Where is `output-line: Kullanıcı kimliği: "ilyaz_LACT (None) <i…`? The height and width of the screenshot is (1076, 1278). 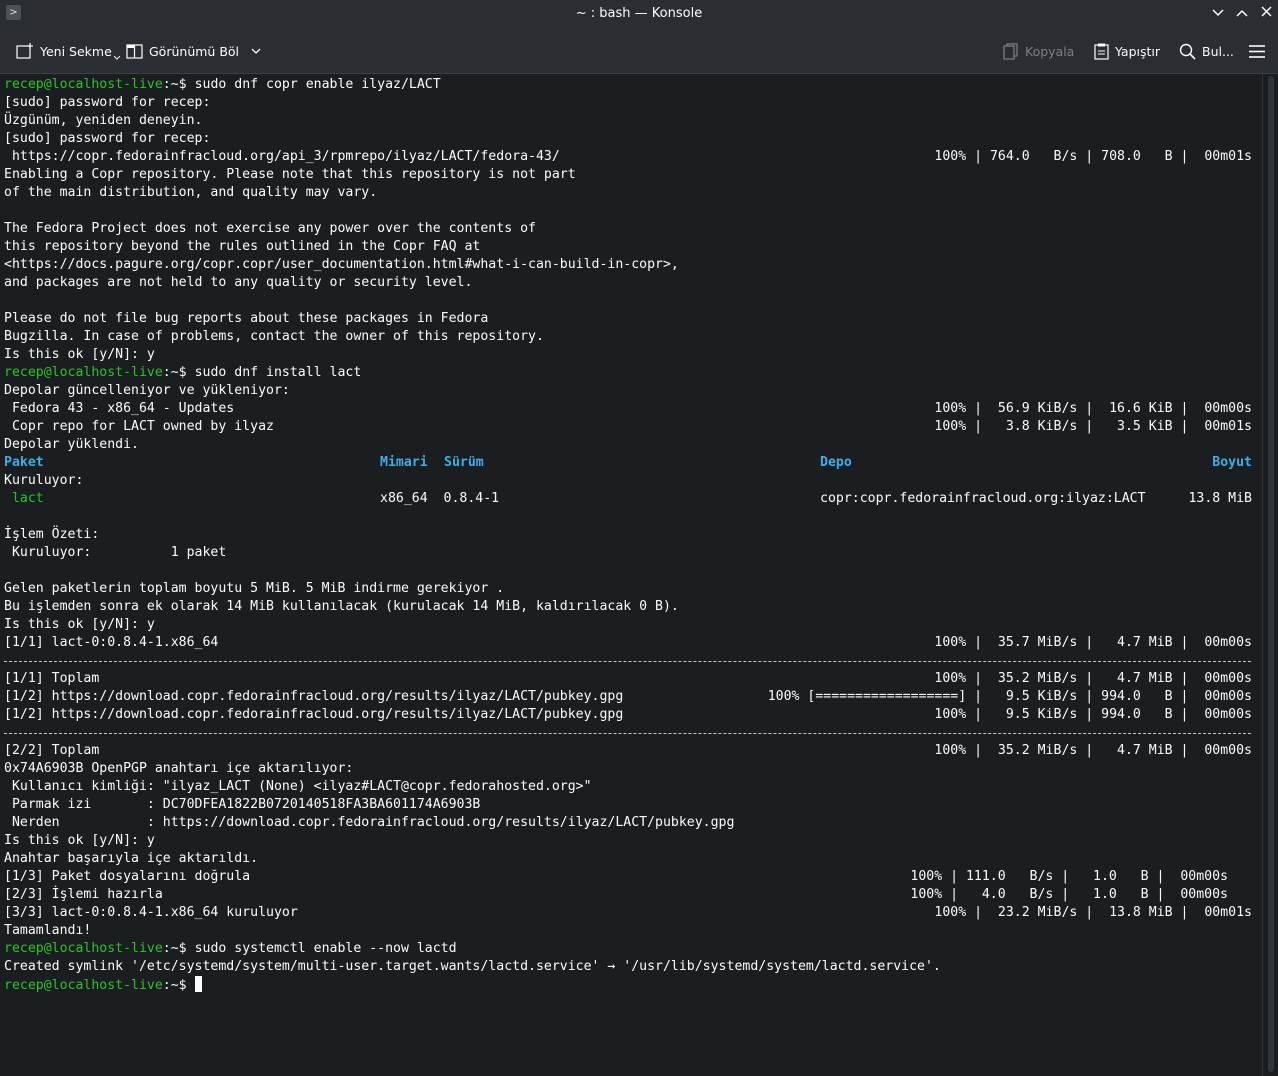
output-line: Kullanıcı kimliği: "ilyaz_LACT (None) <i… is located at coordinates (298, 786).